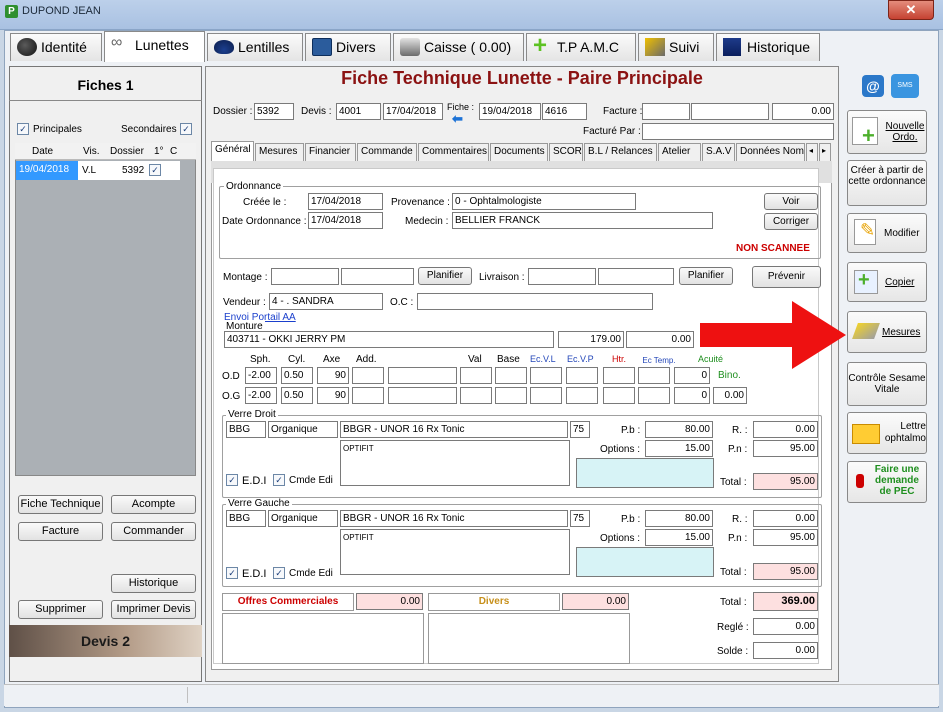  Describe the element at coordinates (454, 429) in the screenshot. I see `vd-name-field: BBGR - UNOR 16 Rx Tonic` at that location.